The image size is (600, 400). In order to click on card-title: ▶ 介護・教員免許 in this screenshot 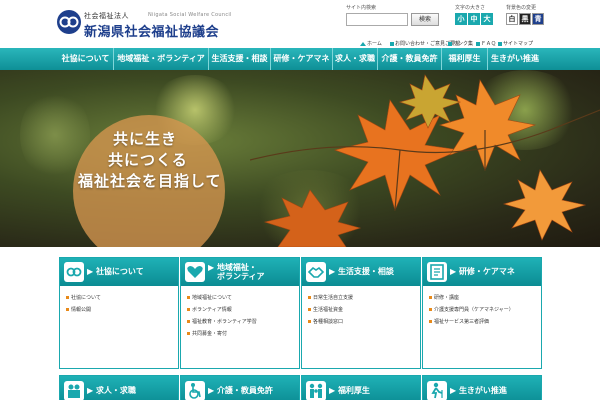, I will do `click(240, 390)`.